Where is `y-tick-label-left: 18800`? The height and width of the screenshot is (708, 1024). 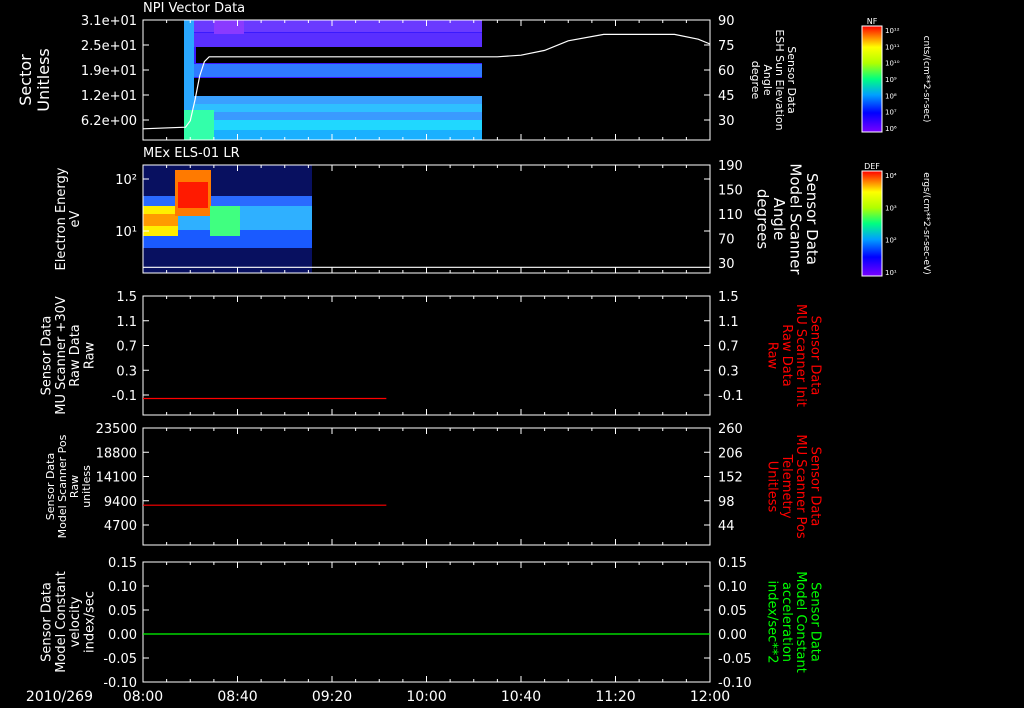 y-tick-label-left: 18800 is located at coordinates (116, 453).